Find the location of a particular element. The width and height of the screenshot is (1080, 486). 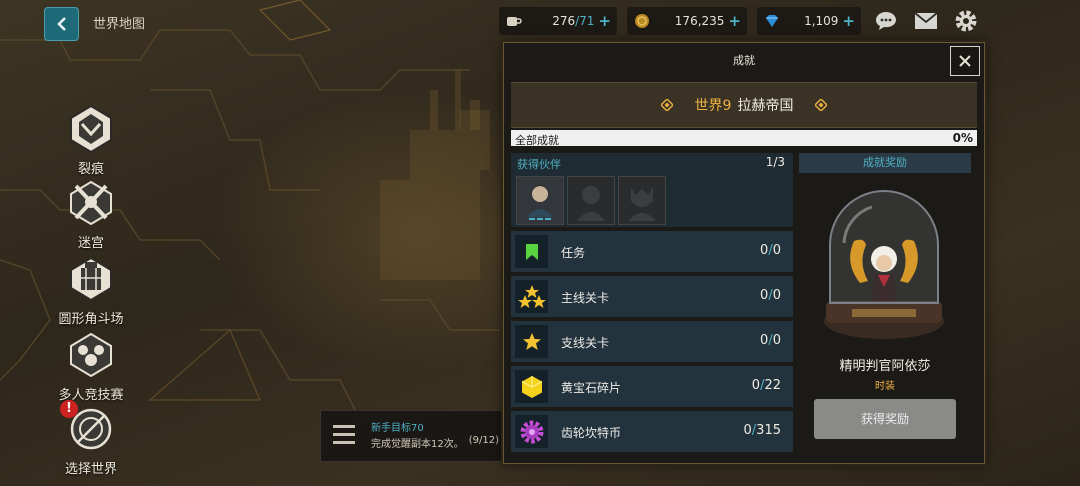

overall-progress-bar: 全部成就 0% is located at coordinates (744, 138).